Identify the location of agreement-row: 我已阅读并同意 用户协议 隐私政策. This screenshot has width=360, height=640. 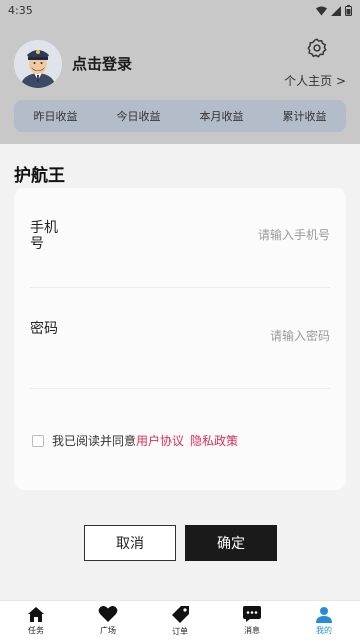
(135, 440).